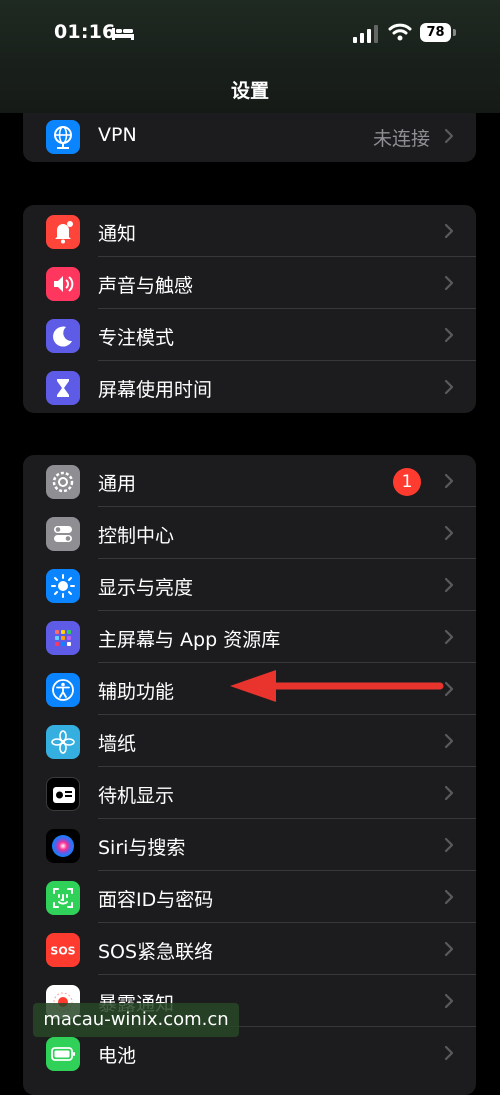 The width and height of the screenshot is (500, 1095). I want to click on row-label: 声音与触感, so click(146, 286).